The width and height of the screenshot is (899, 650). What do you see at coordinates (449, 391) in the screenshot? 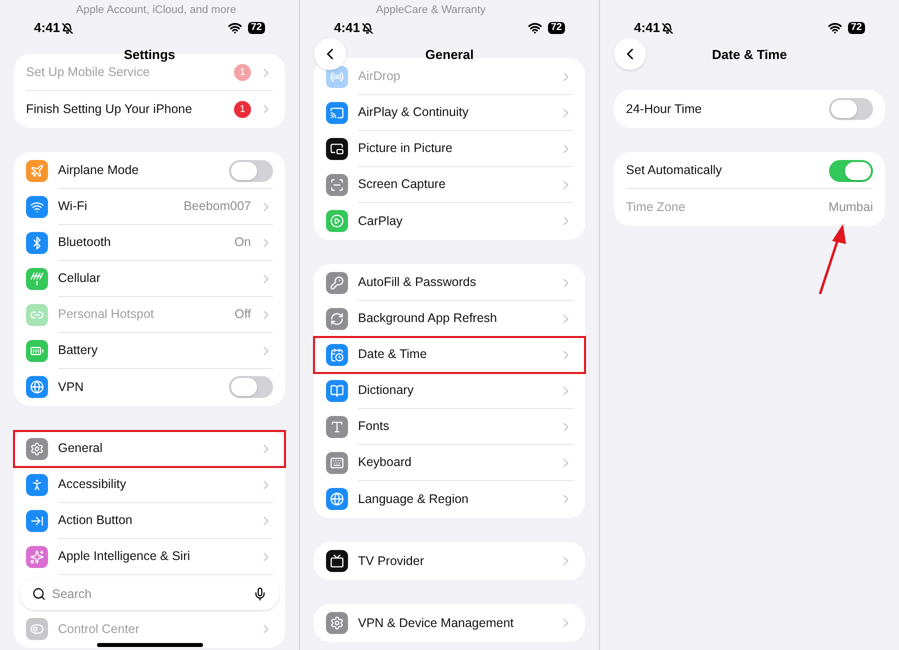
I see `settings-row: Dictionary` at bounding box center [449, 391].